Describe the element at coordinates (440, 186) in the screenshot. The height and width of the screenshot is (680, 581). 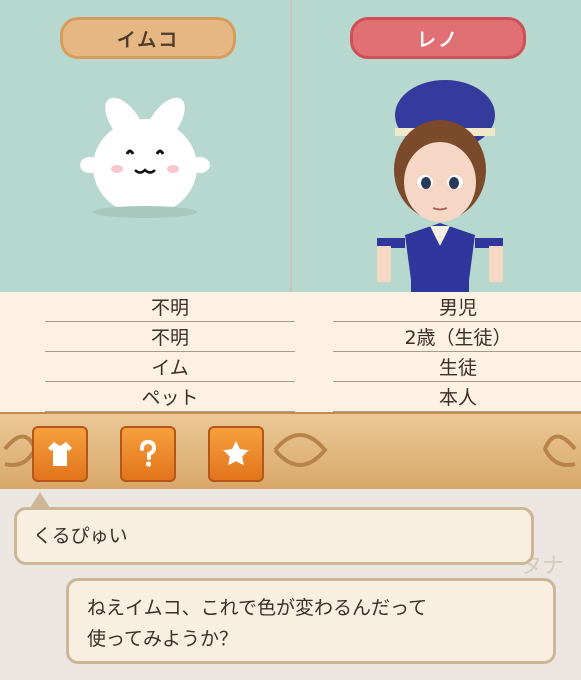
I see `boy-character-image` at that location.